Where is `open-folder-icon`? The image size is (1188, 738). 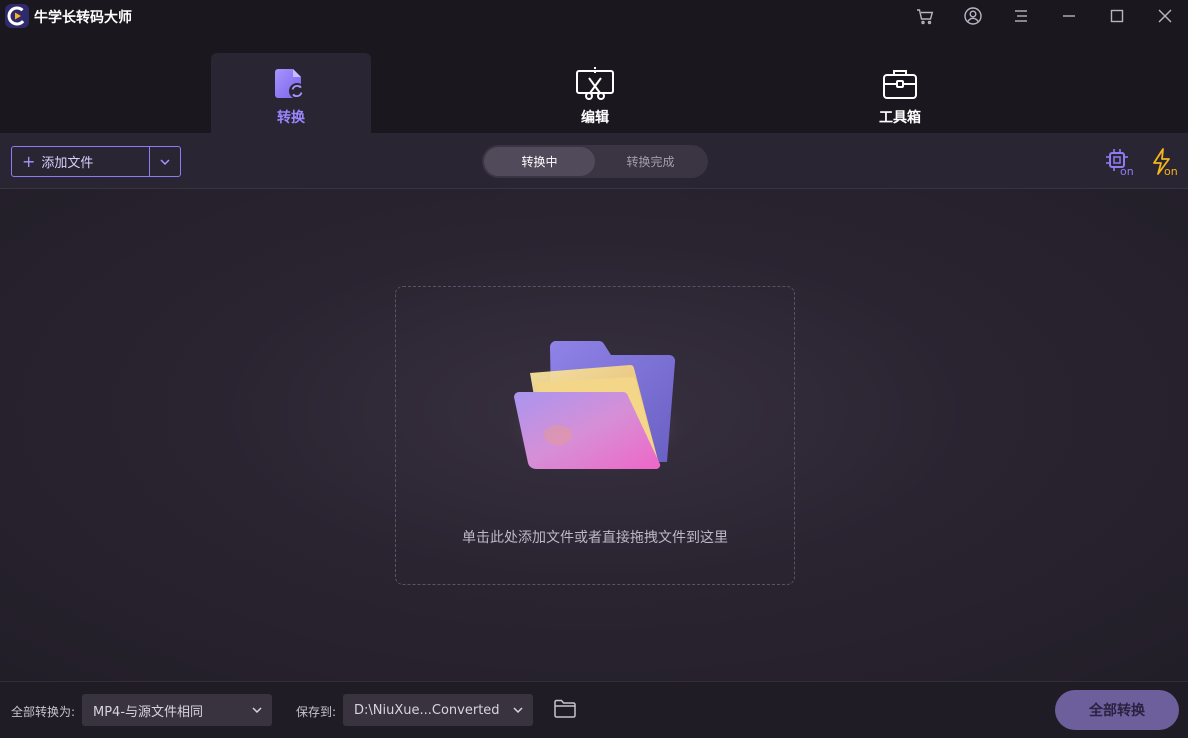 open-folder-icon is located at coordinates (565, 711).